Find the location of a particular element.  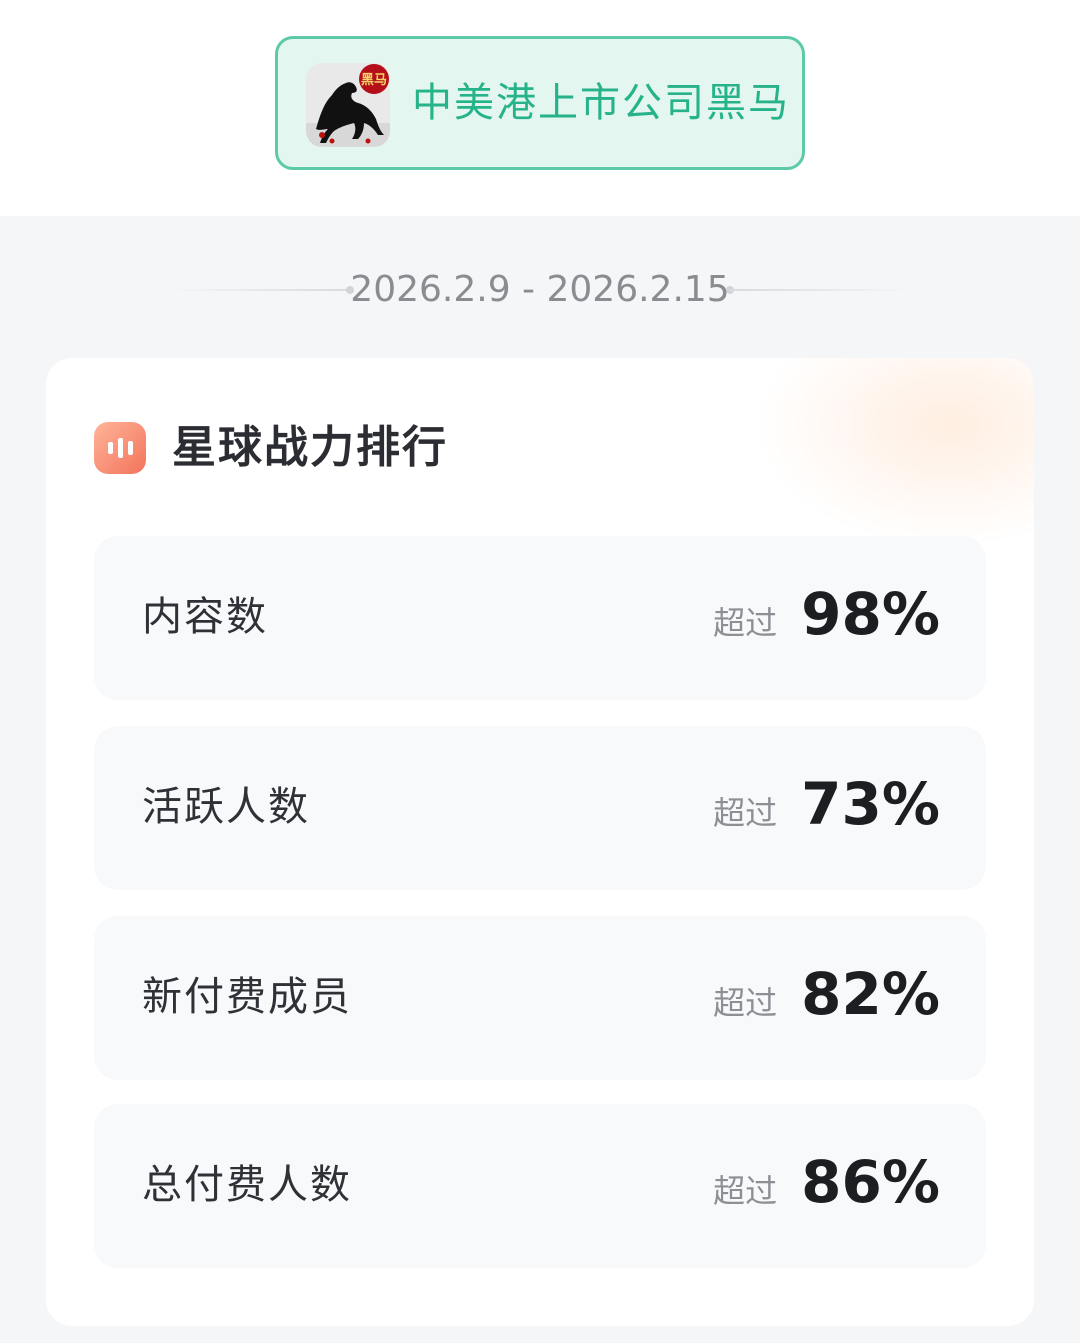

stat-label: 新付费成员 is located at coordinates (247, 997).